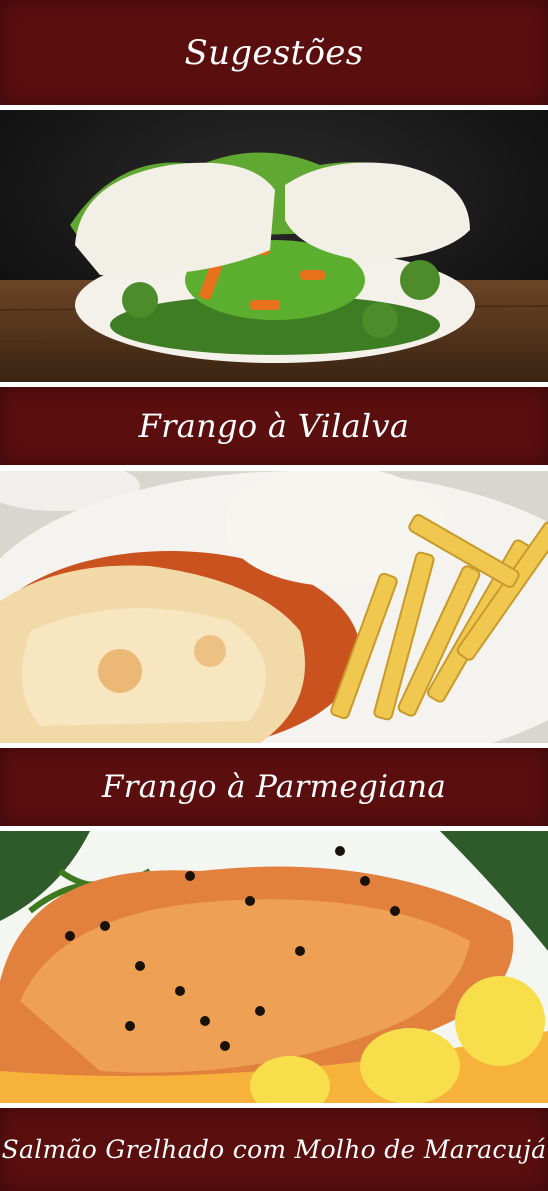  I want to click on page-title: Sugestões, so click(274, 52).